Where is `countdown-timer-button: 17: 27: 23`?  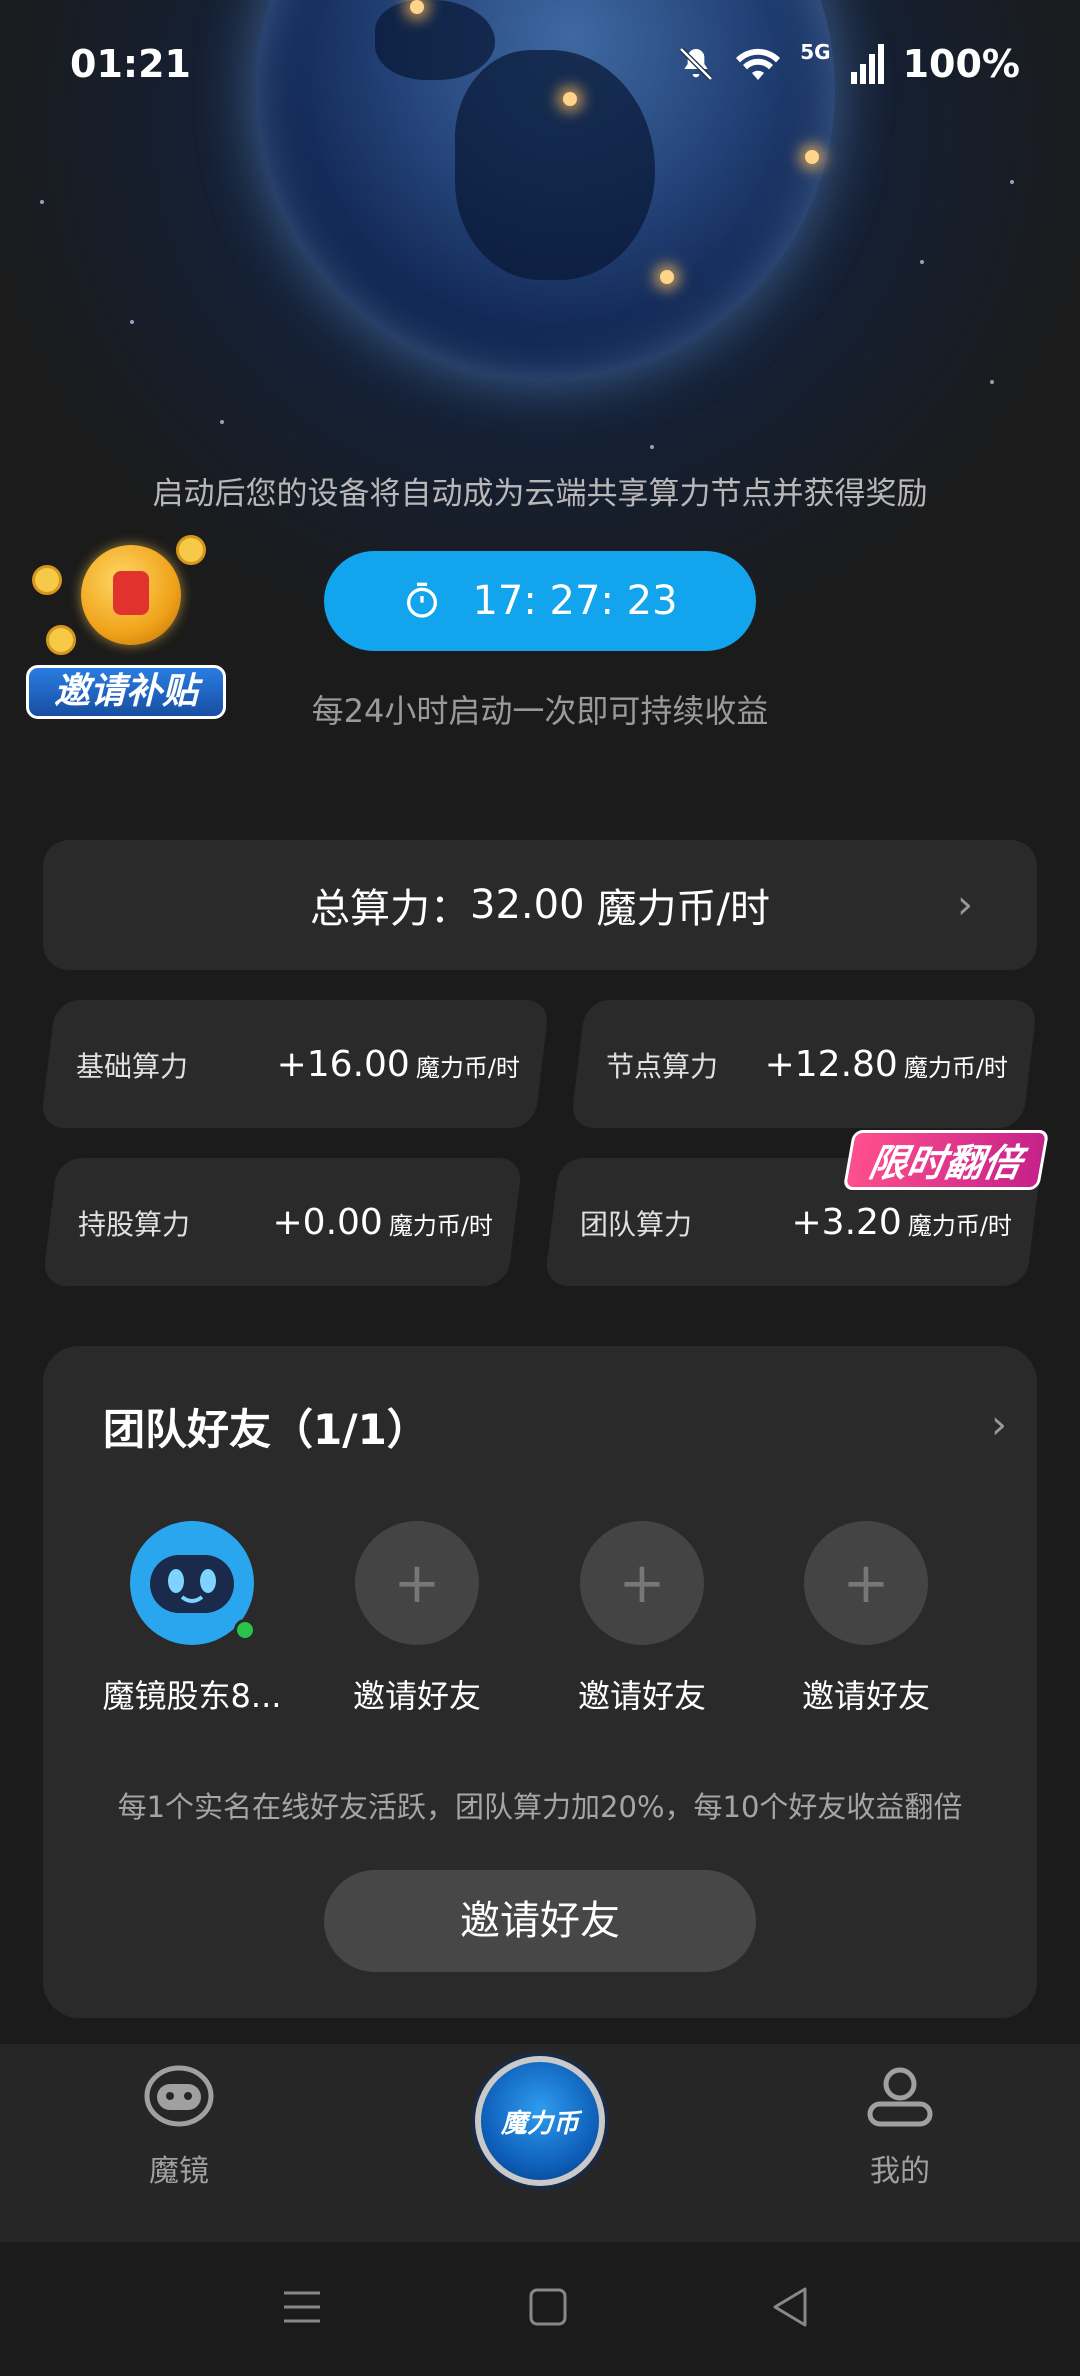
countdown-timer-button: 17: 27: 23 is located at coordinates (540, 601).